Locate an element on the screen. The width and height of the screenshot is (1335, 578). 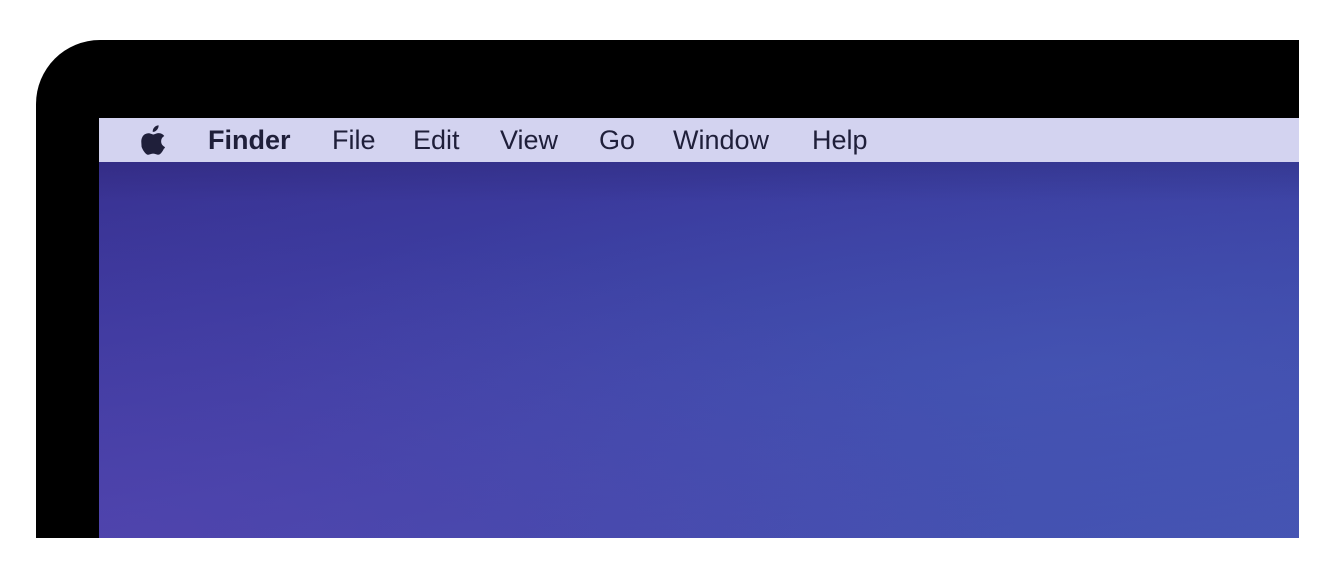
apple-logo-icon is located at coordinates (154, 140).